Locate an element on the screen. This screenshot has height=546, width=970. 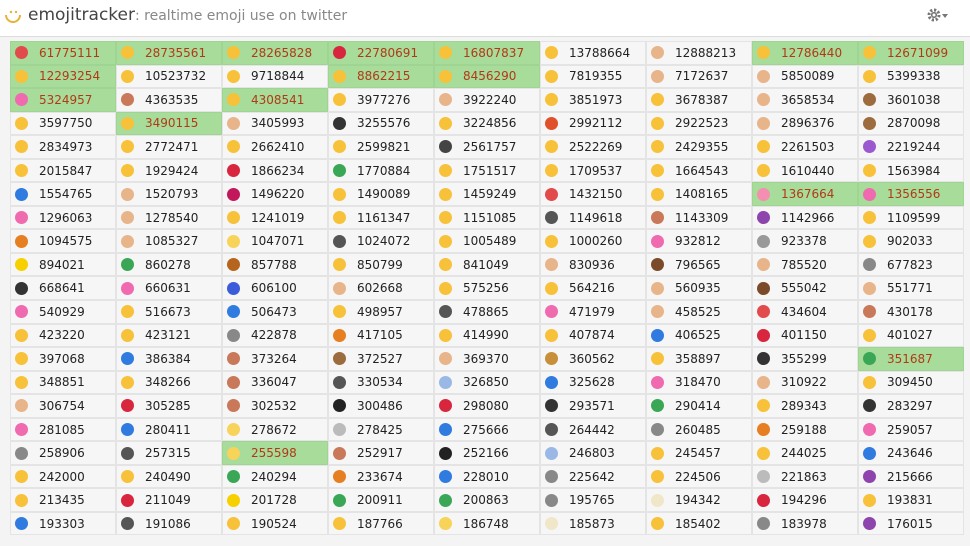
emoji-cell: 1770884 is located at coordinates (381, 170).